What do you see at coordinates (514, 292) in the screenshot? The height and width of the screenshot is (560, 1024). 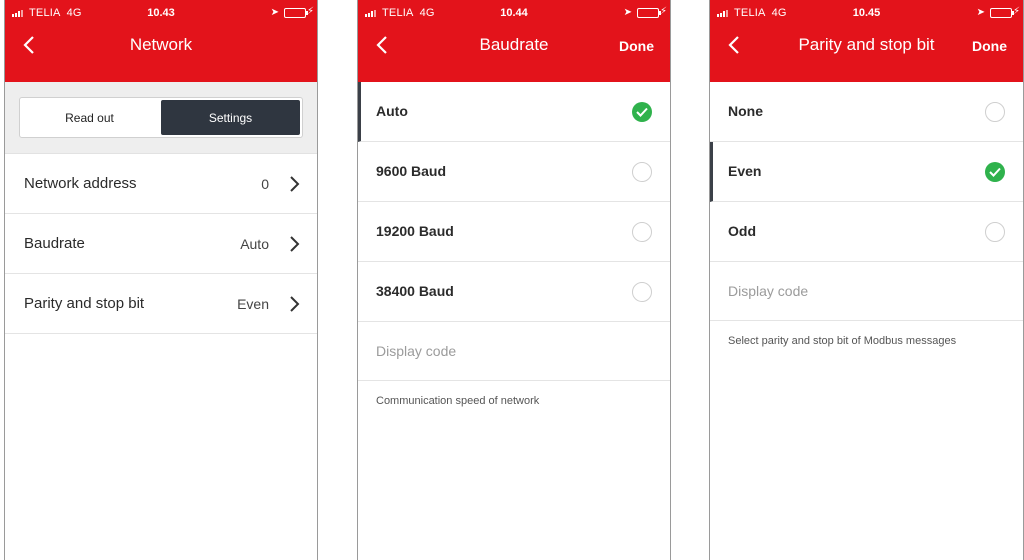 I see `option-38400-baud: 38400 Baud` at bounding box center [514, 292].